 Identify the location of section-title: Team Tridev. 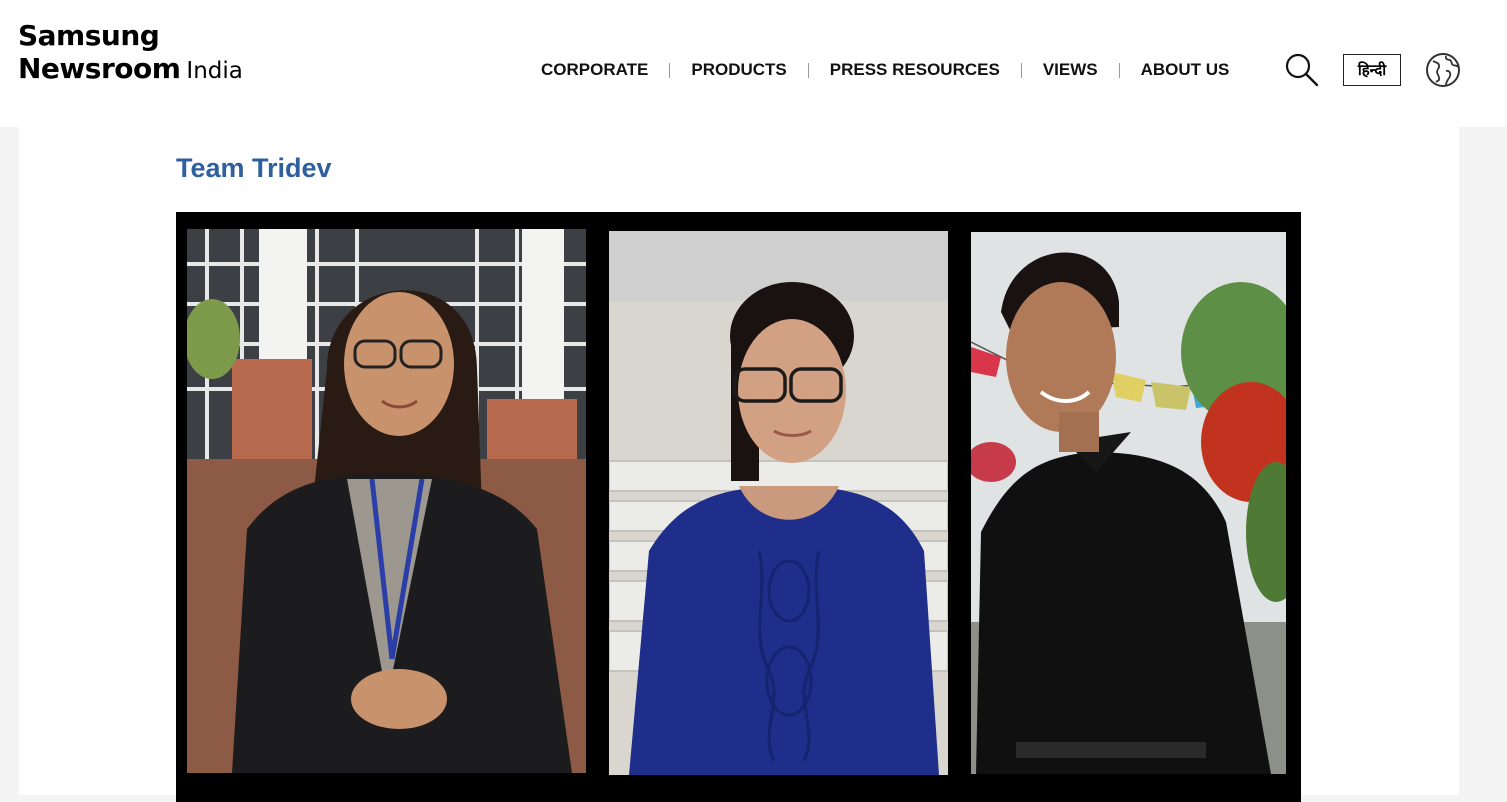
(254, 168).